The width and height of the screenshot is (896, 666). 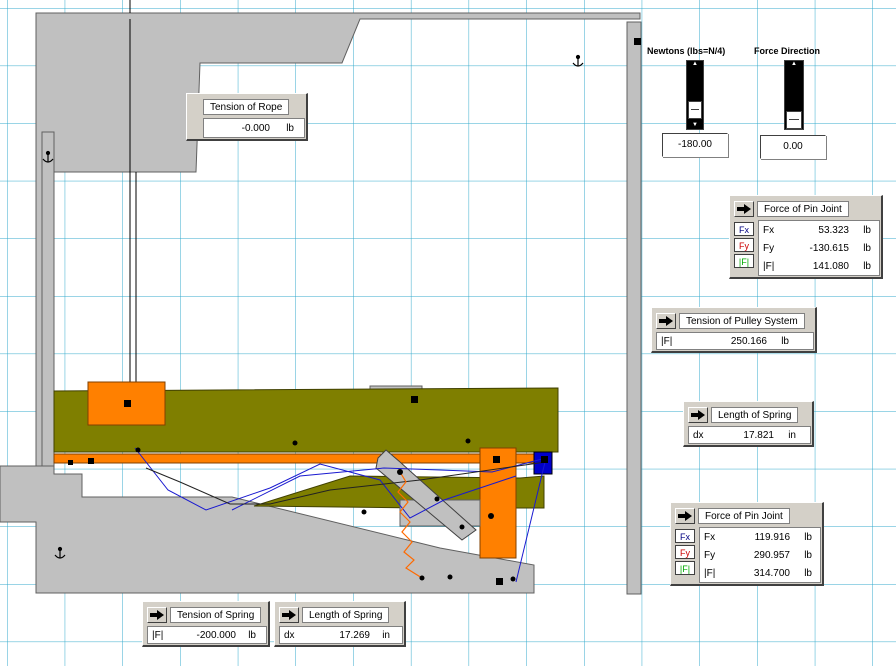 What do you see at coordinates (787, 51) in the screenshot?
I see `force-direction-label: Force Direction` at bounding box center [787, 51].